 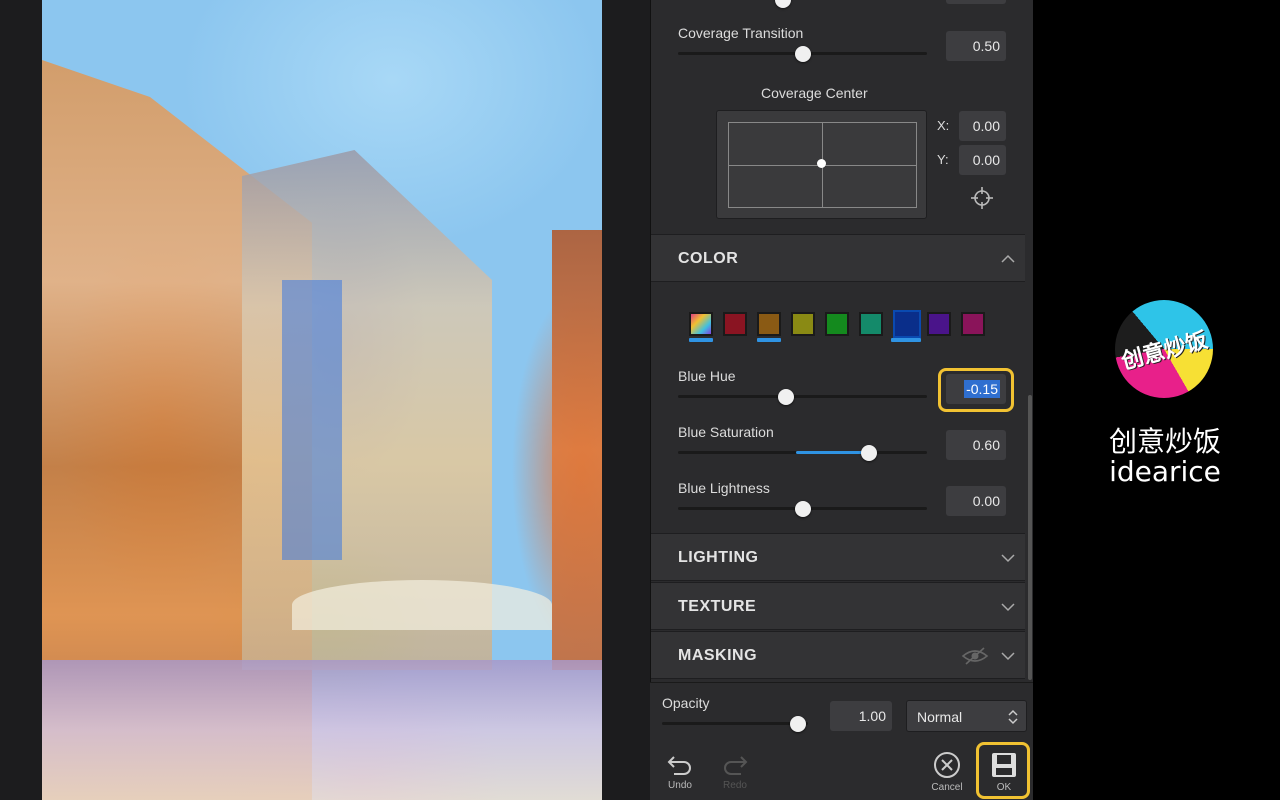 What do you see at coordinates (708, 258) in the screenshot?
I see `color-section-title: COLOR` at bounding box center [708, 258].